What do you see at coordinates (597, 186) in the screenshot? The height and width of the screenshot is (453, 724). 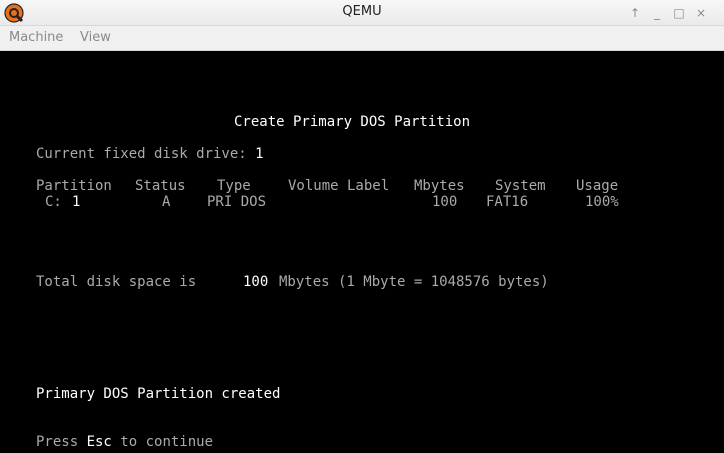 I see `col-usage: Usage` at bounding box center [597, 186].